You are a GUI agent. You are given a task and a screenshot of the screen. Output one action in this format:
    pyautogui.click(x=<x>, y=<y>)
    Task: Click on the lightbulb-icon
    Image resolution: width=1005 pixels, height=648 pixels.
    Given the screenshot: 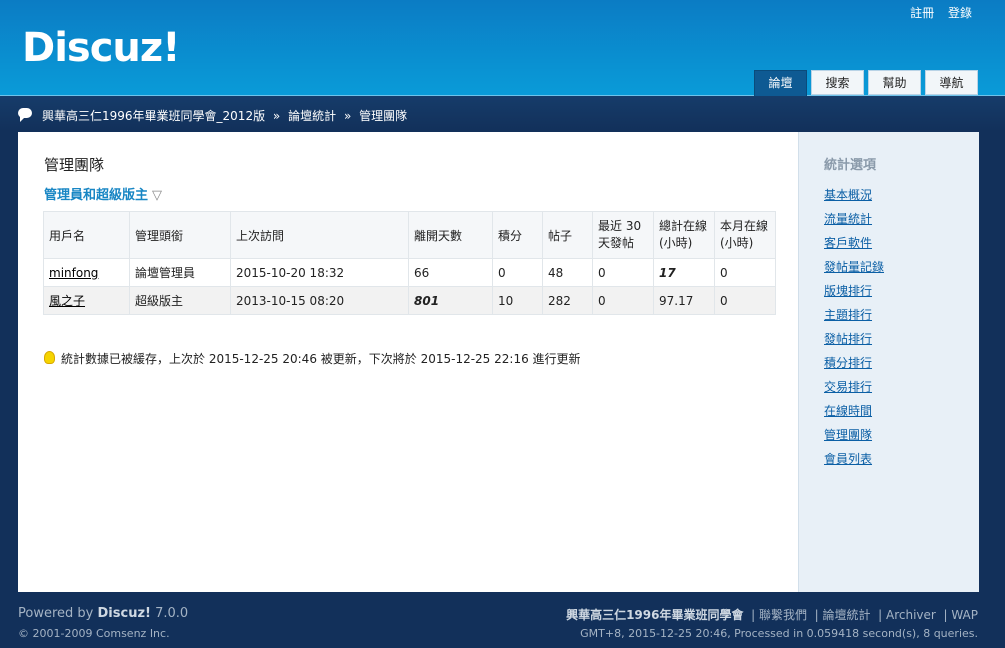 What is the action you would take?
    pyautogui.click(x=49, y=357)
    